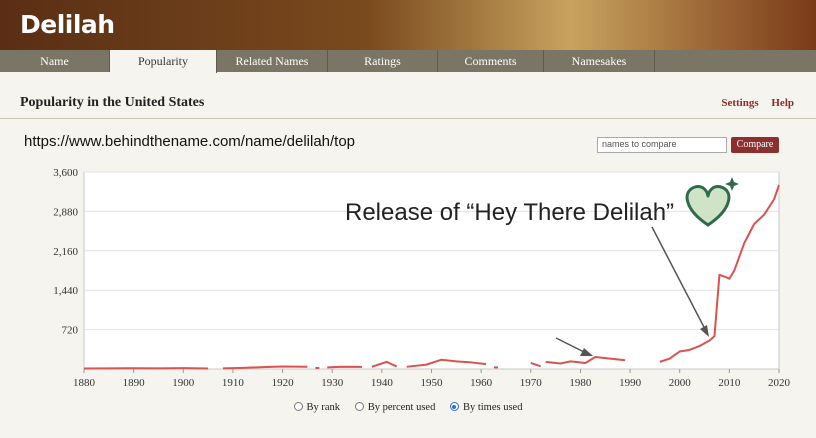  I want to click on y-tick-label: 3,600, so click(65, 173).